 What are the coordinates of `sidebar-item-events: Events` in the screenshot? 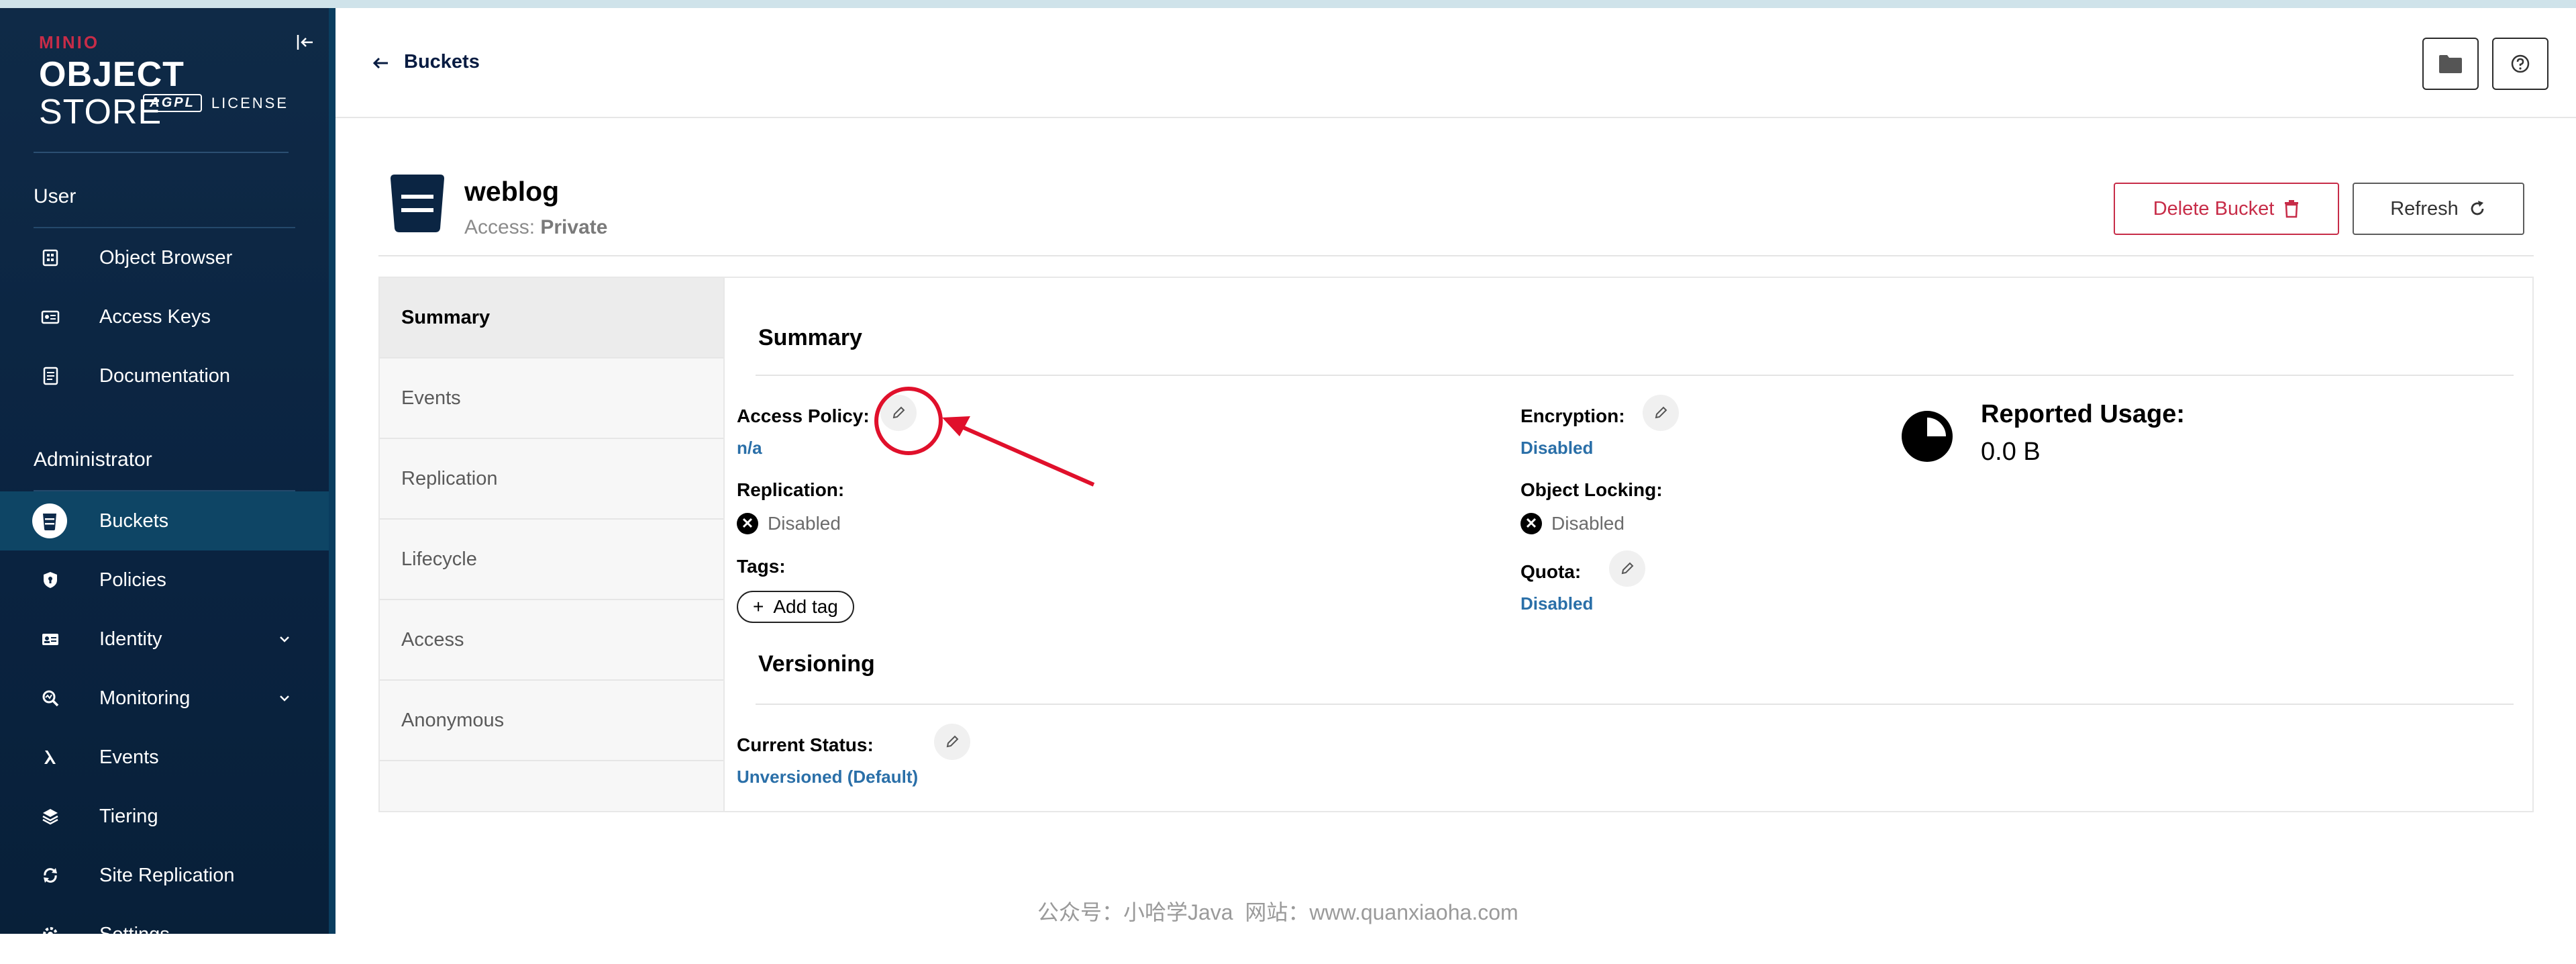 It's located at (164, 757).